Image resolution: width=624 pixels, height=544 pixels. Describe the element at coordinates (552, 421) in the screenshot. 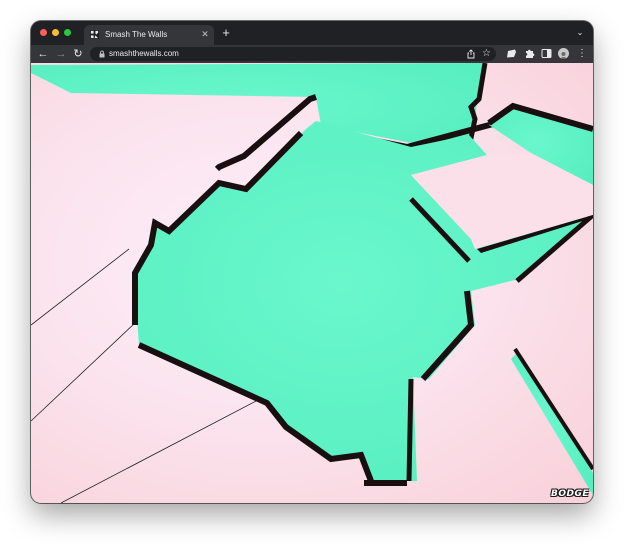

I see `right-lower-shard` at that location.